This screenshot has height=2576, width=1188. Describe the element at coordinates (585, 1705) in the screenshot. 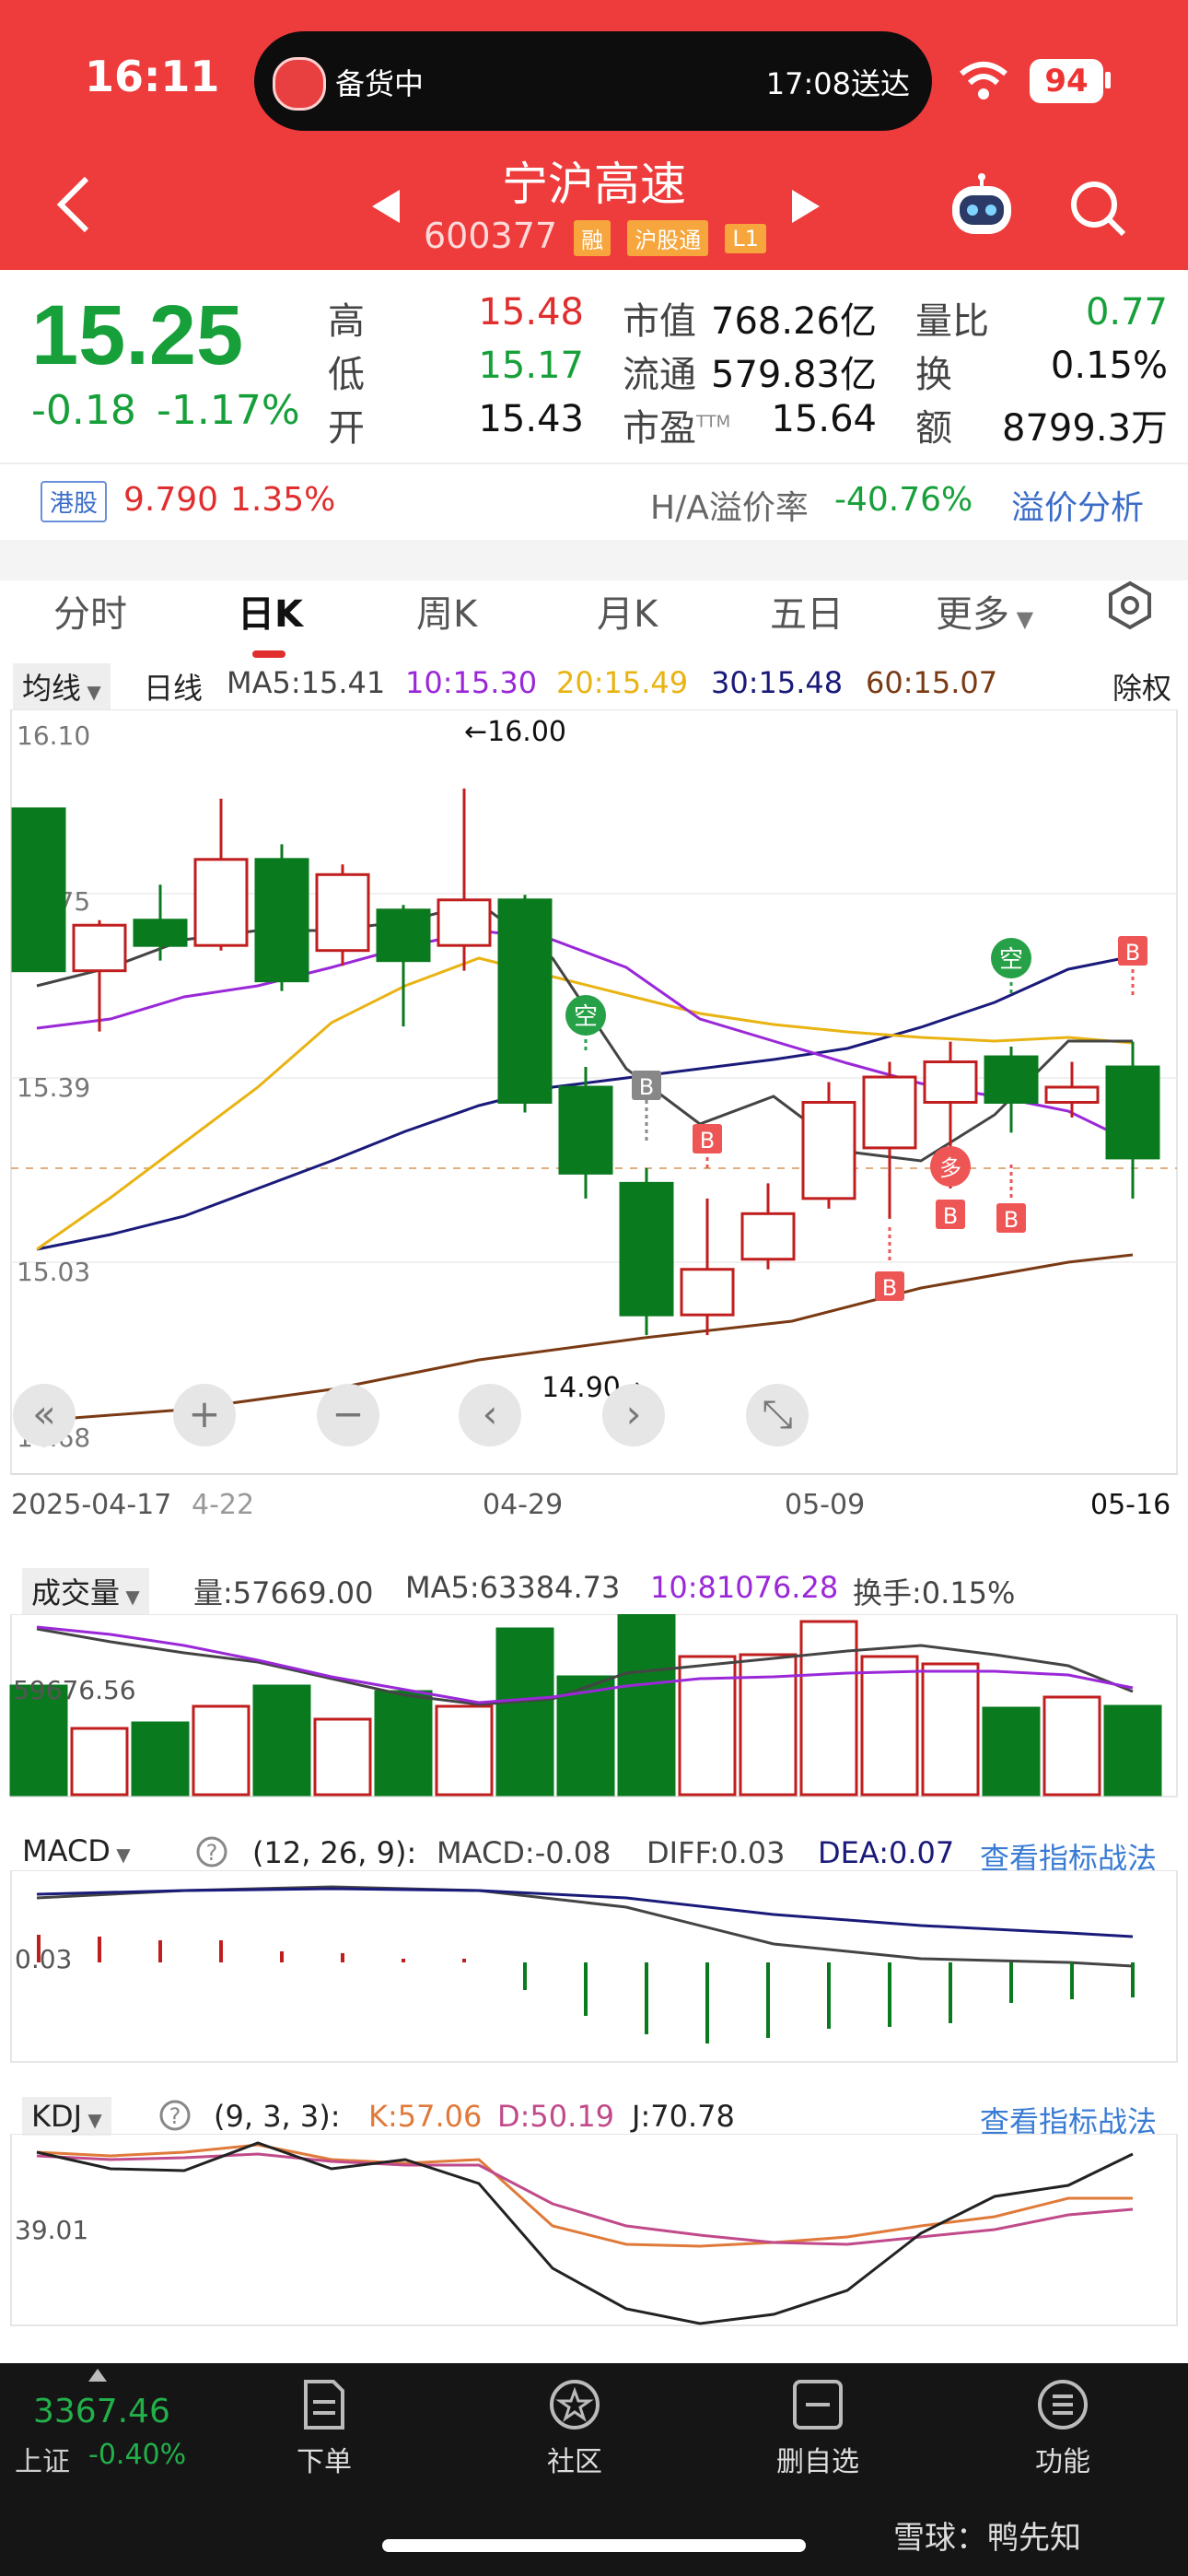

I see `volume-bars` at that location.